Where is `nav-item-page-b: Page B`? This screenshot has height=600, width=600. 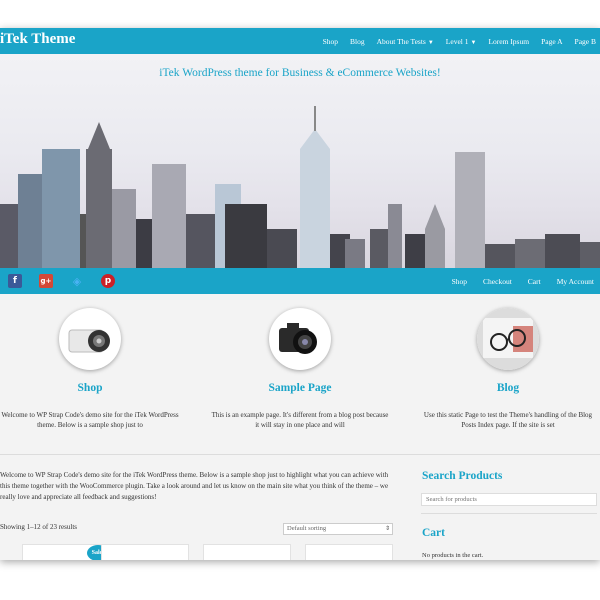
nav-item-page-b: Page B is located at coordinates (585, 41).